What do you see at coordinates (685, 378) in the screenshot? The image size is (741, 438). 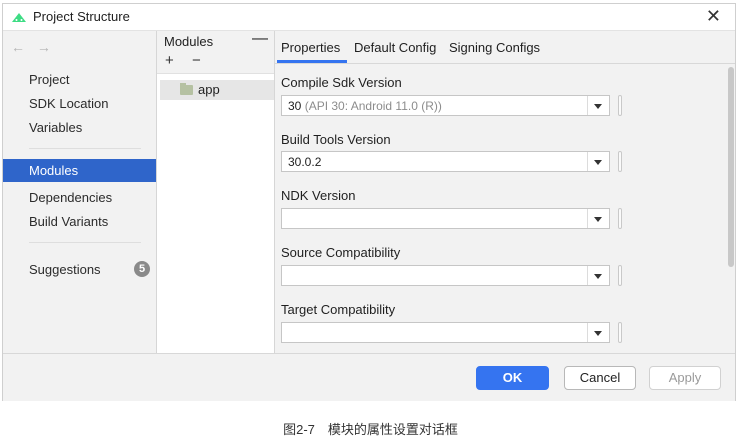 I see `apply-button: Apply` at bounding box center [685, 378].